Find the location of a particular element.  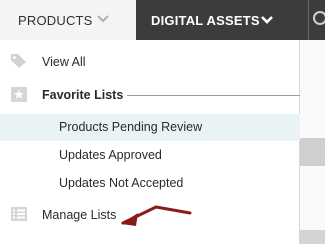

favorite-list-label: Updates Approved is located at coordinates (110, 155).